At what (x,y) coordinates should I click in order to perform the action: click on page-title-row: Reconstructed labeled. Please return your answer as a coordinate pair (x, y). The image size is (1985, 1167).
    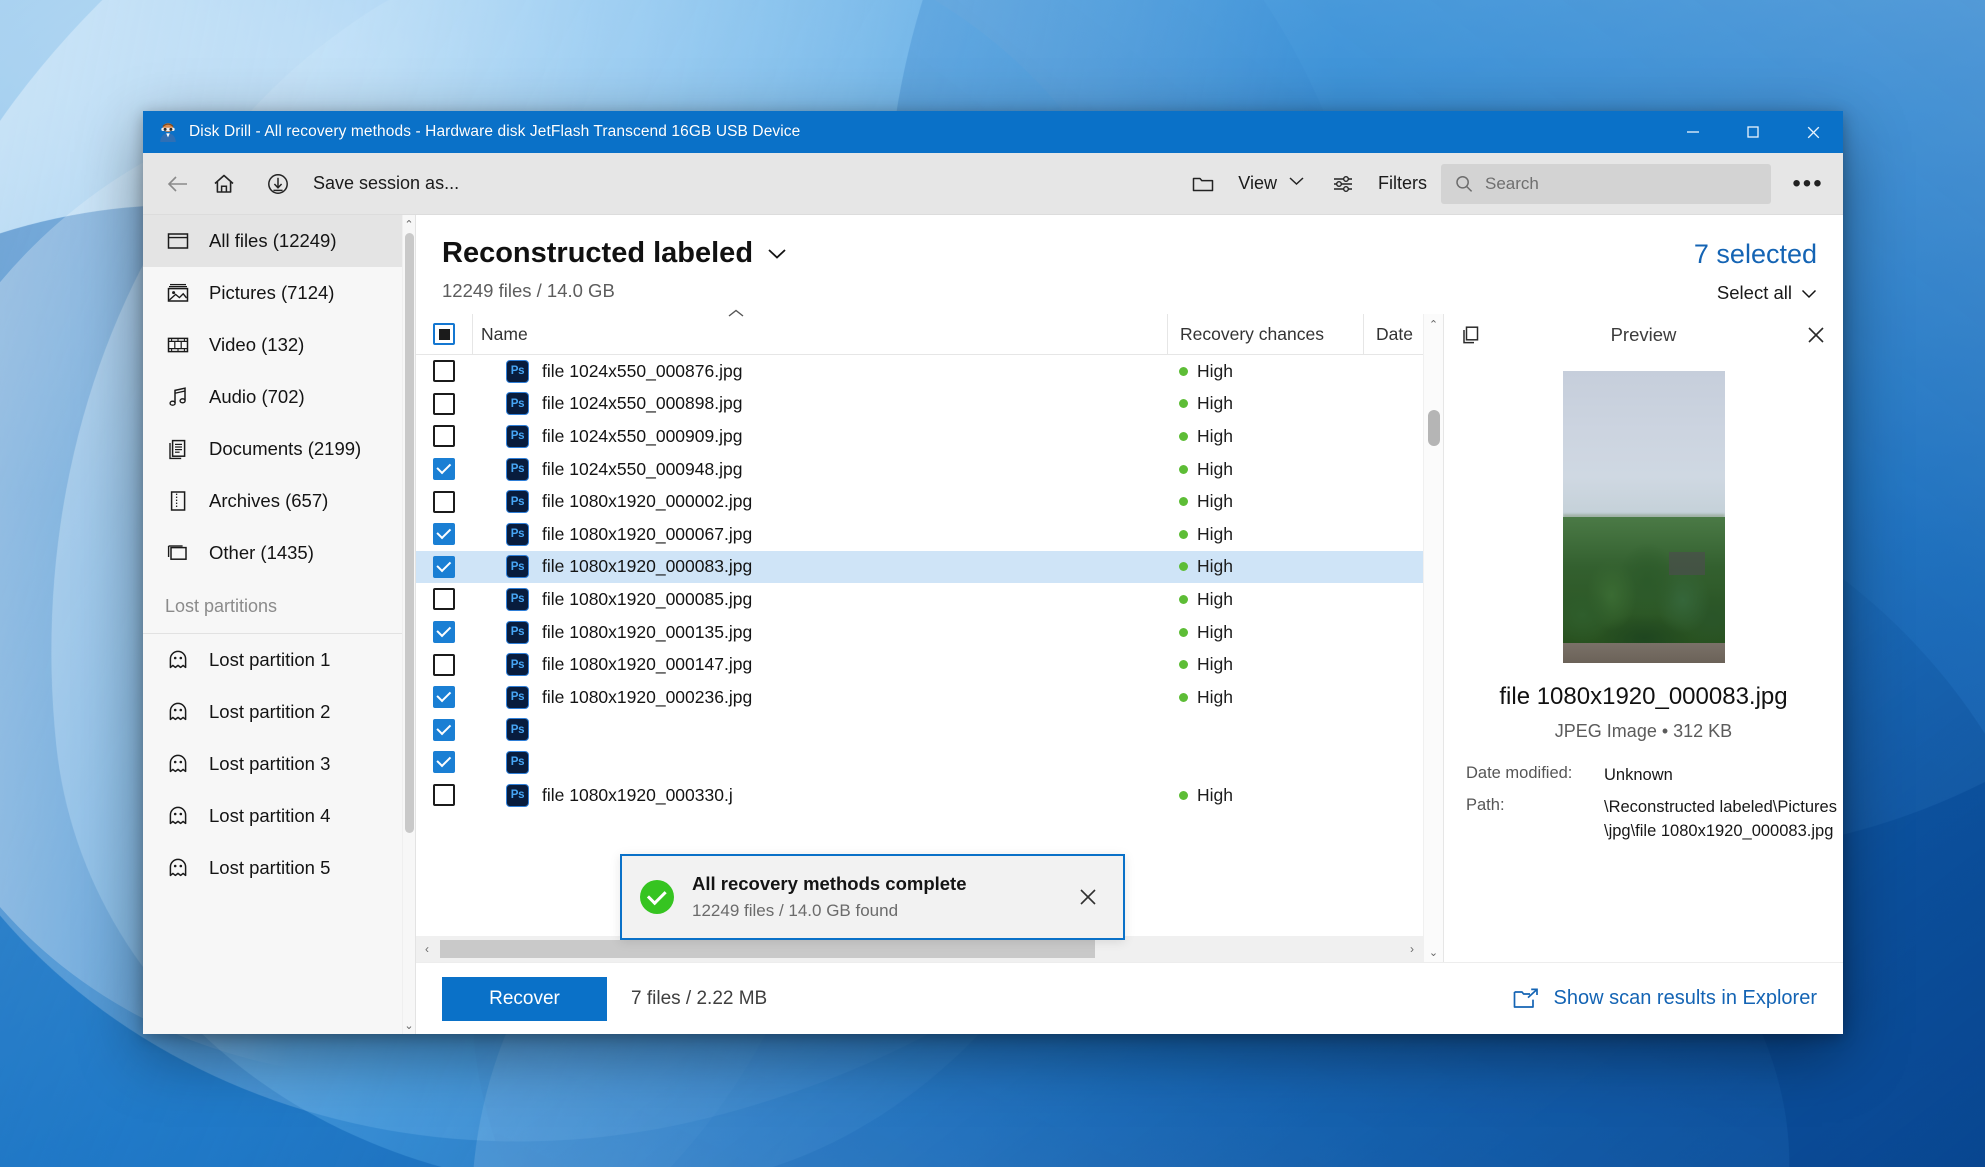
    Looking at the image, I should click on (614, 253).